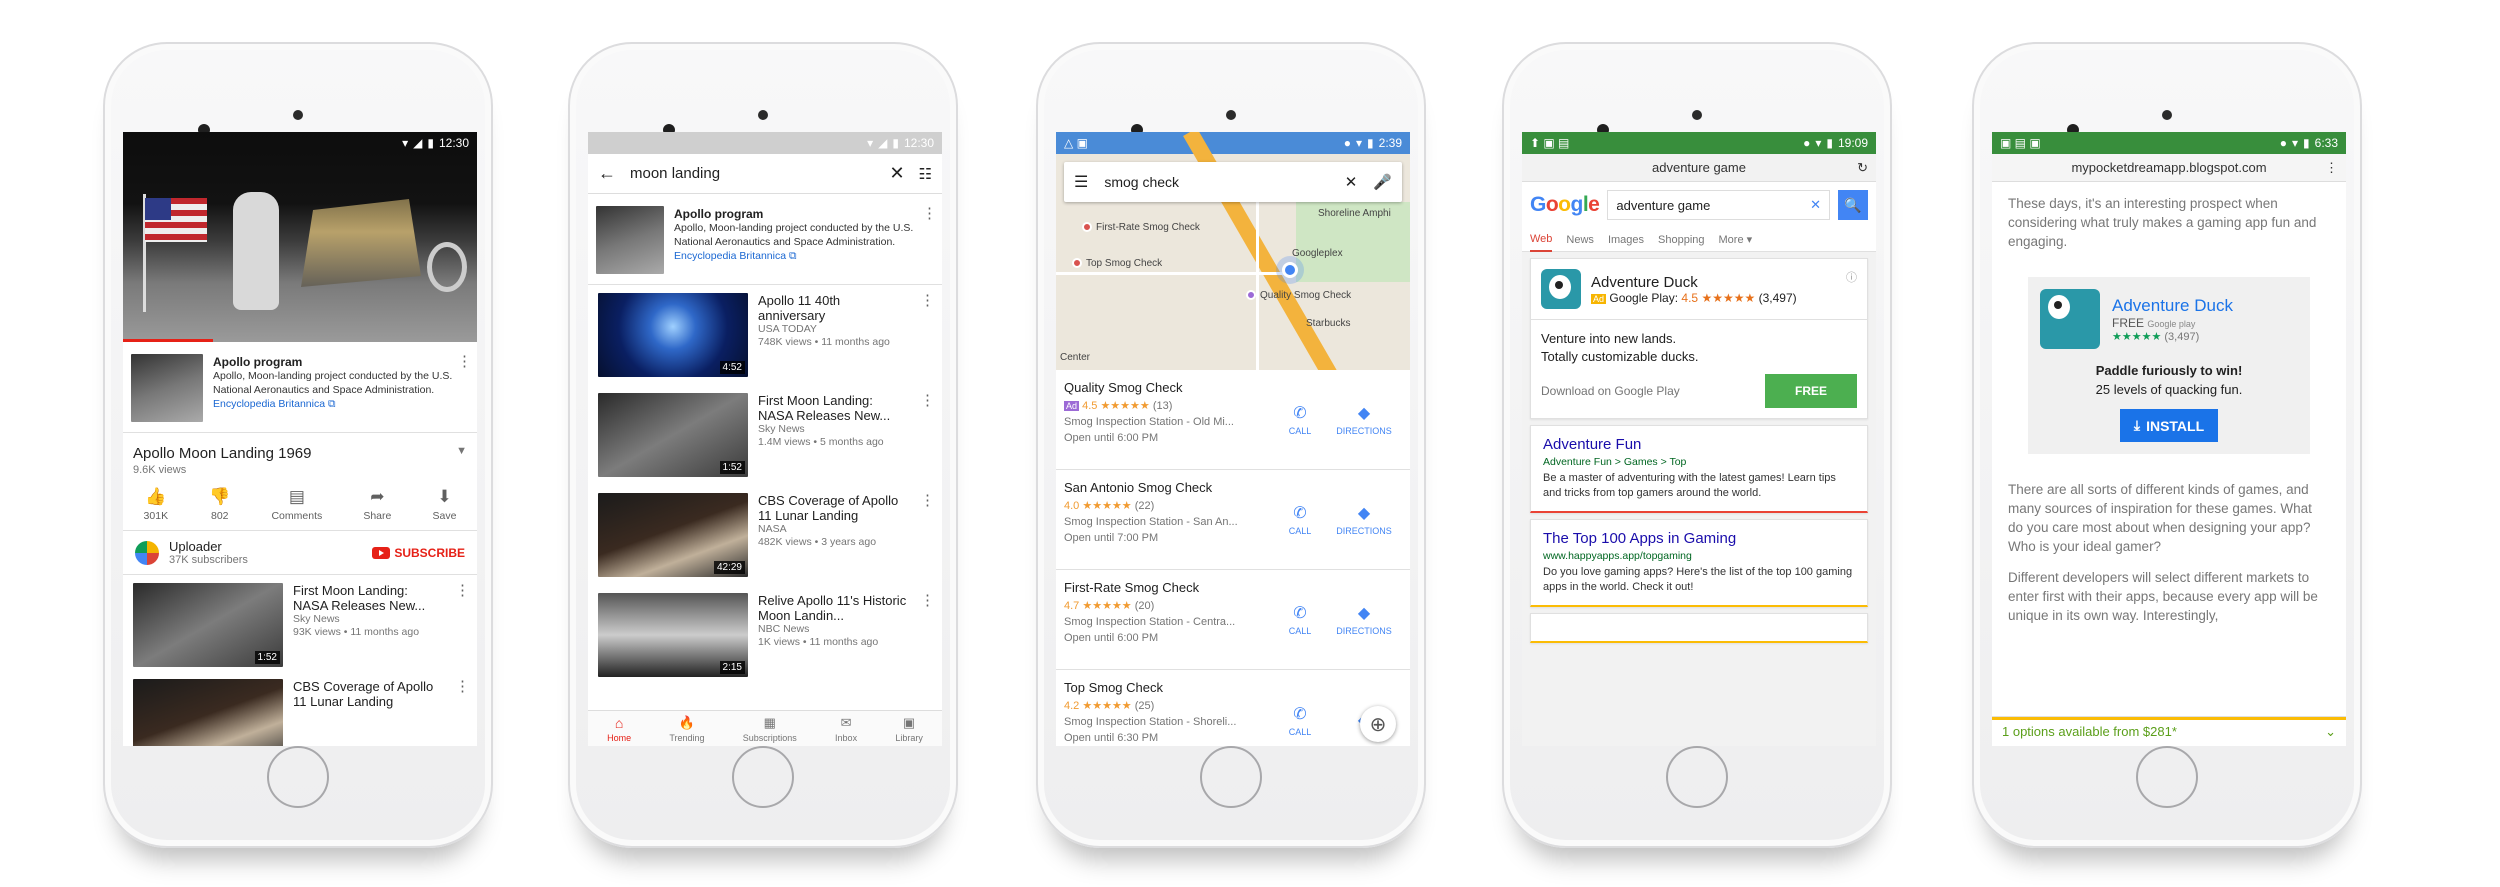 The width and height of the screenshot is (2500, 887). Describe the element at coordinates (168, 340) in the screenshot. I see `video-progress-bar` at that location.